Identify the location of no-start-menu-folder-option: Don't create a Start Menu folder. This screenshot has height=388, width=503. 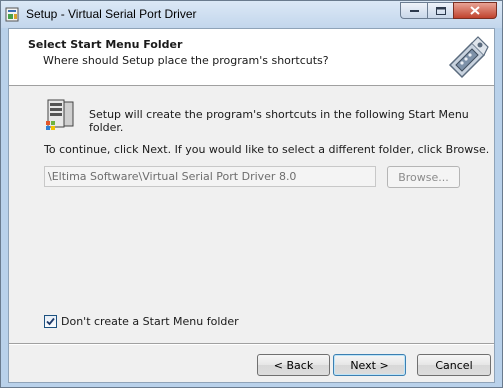
(141, 321).